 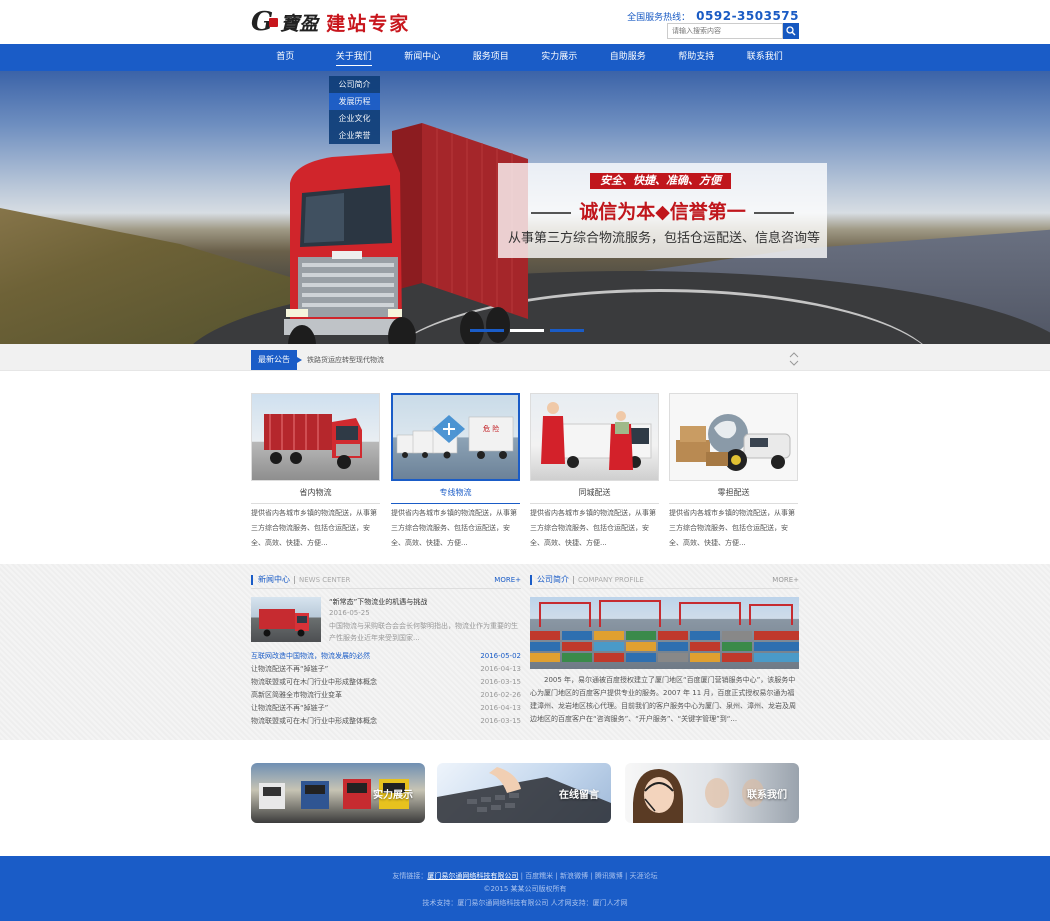 I want to click on friend-link: 新浪微博, so click(x=574, y=876).